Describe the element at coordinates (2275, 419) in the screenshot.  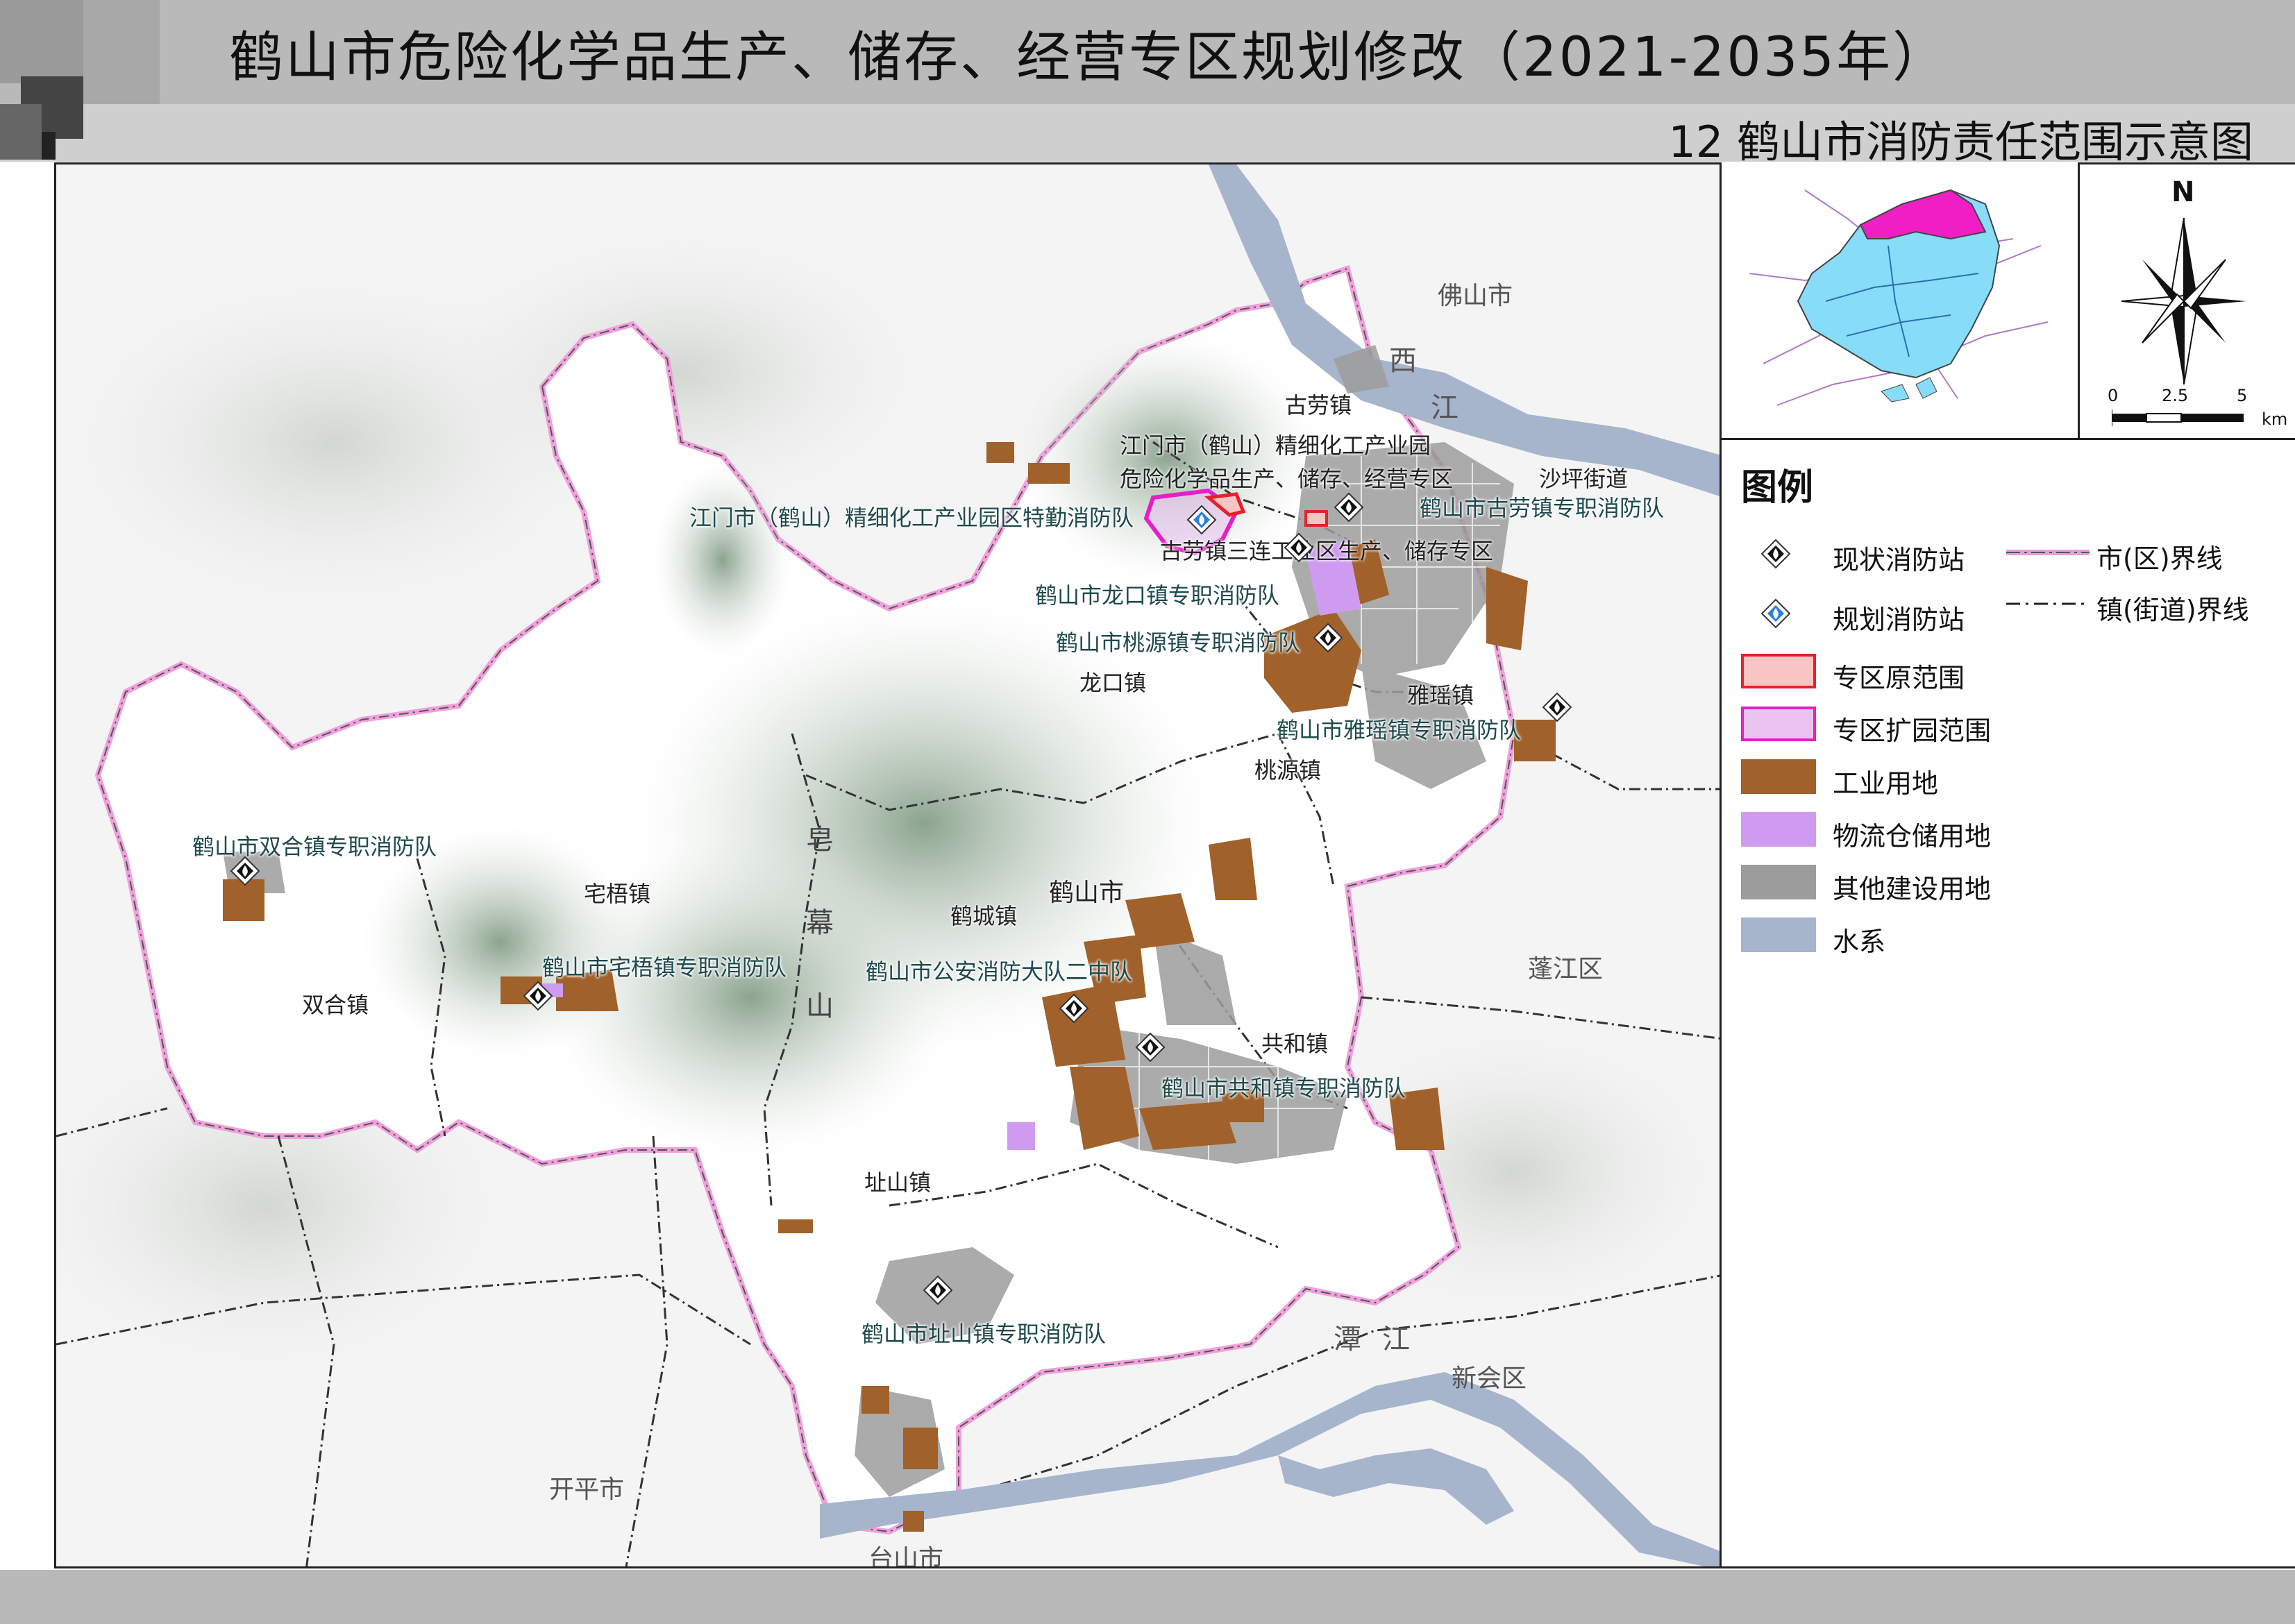
I see `scale-unit: km` at that location.